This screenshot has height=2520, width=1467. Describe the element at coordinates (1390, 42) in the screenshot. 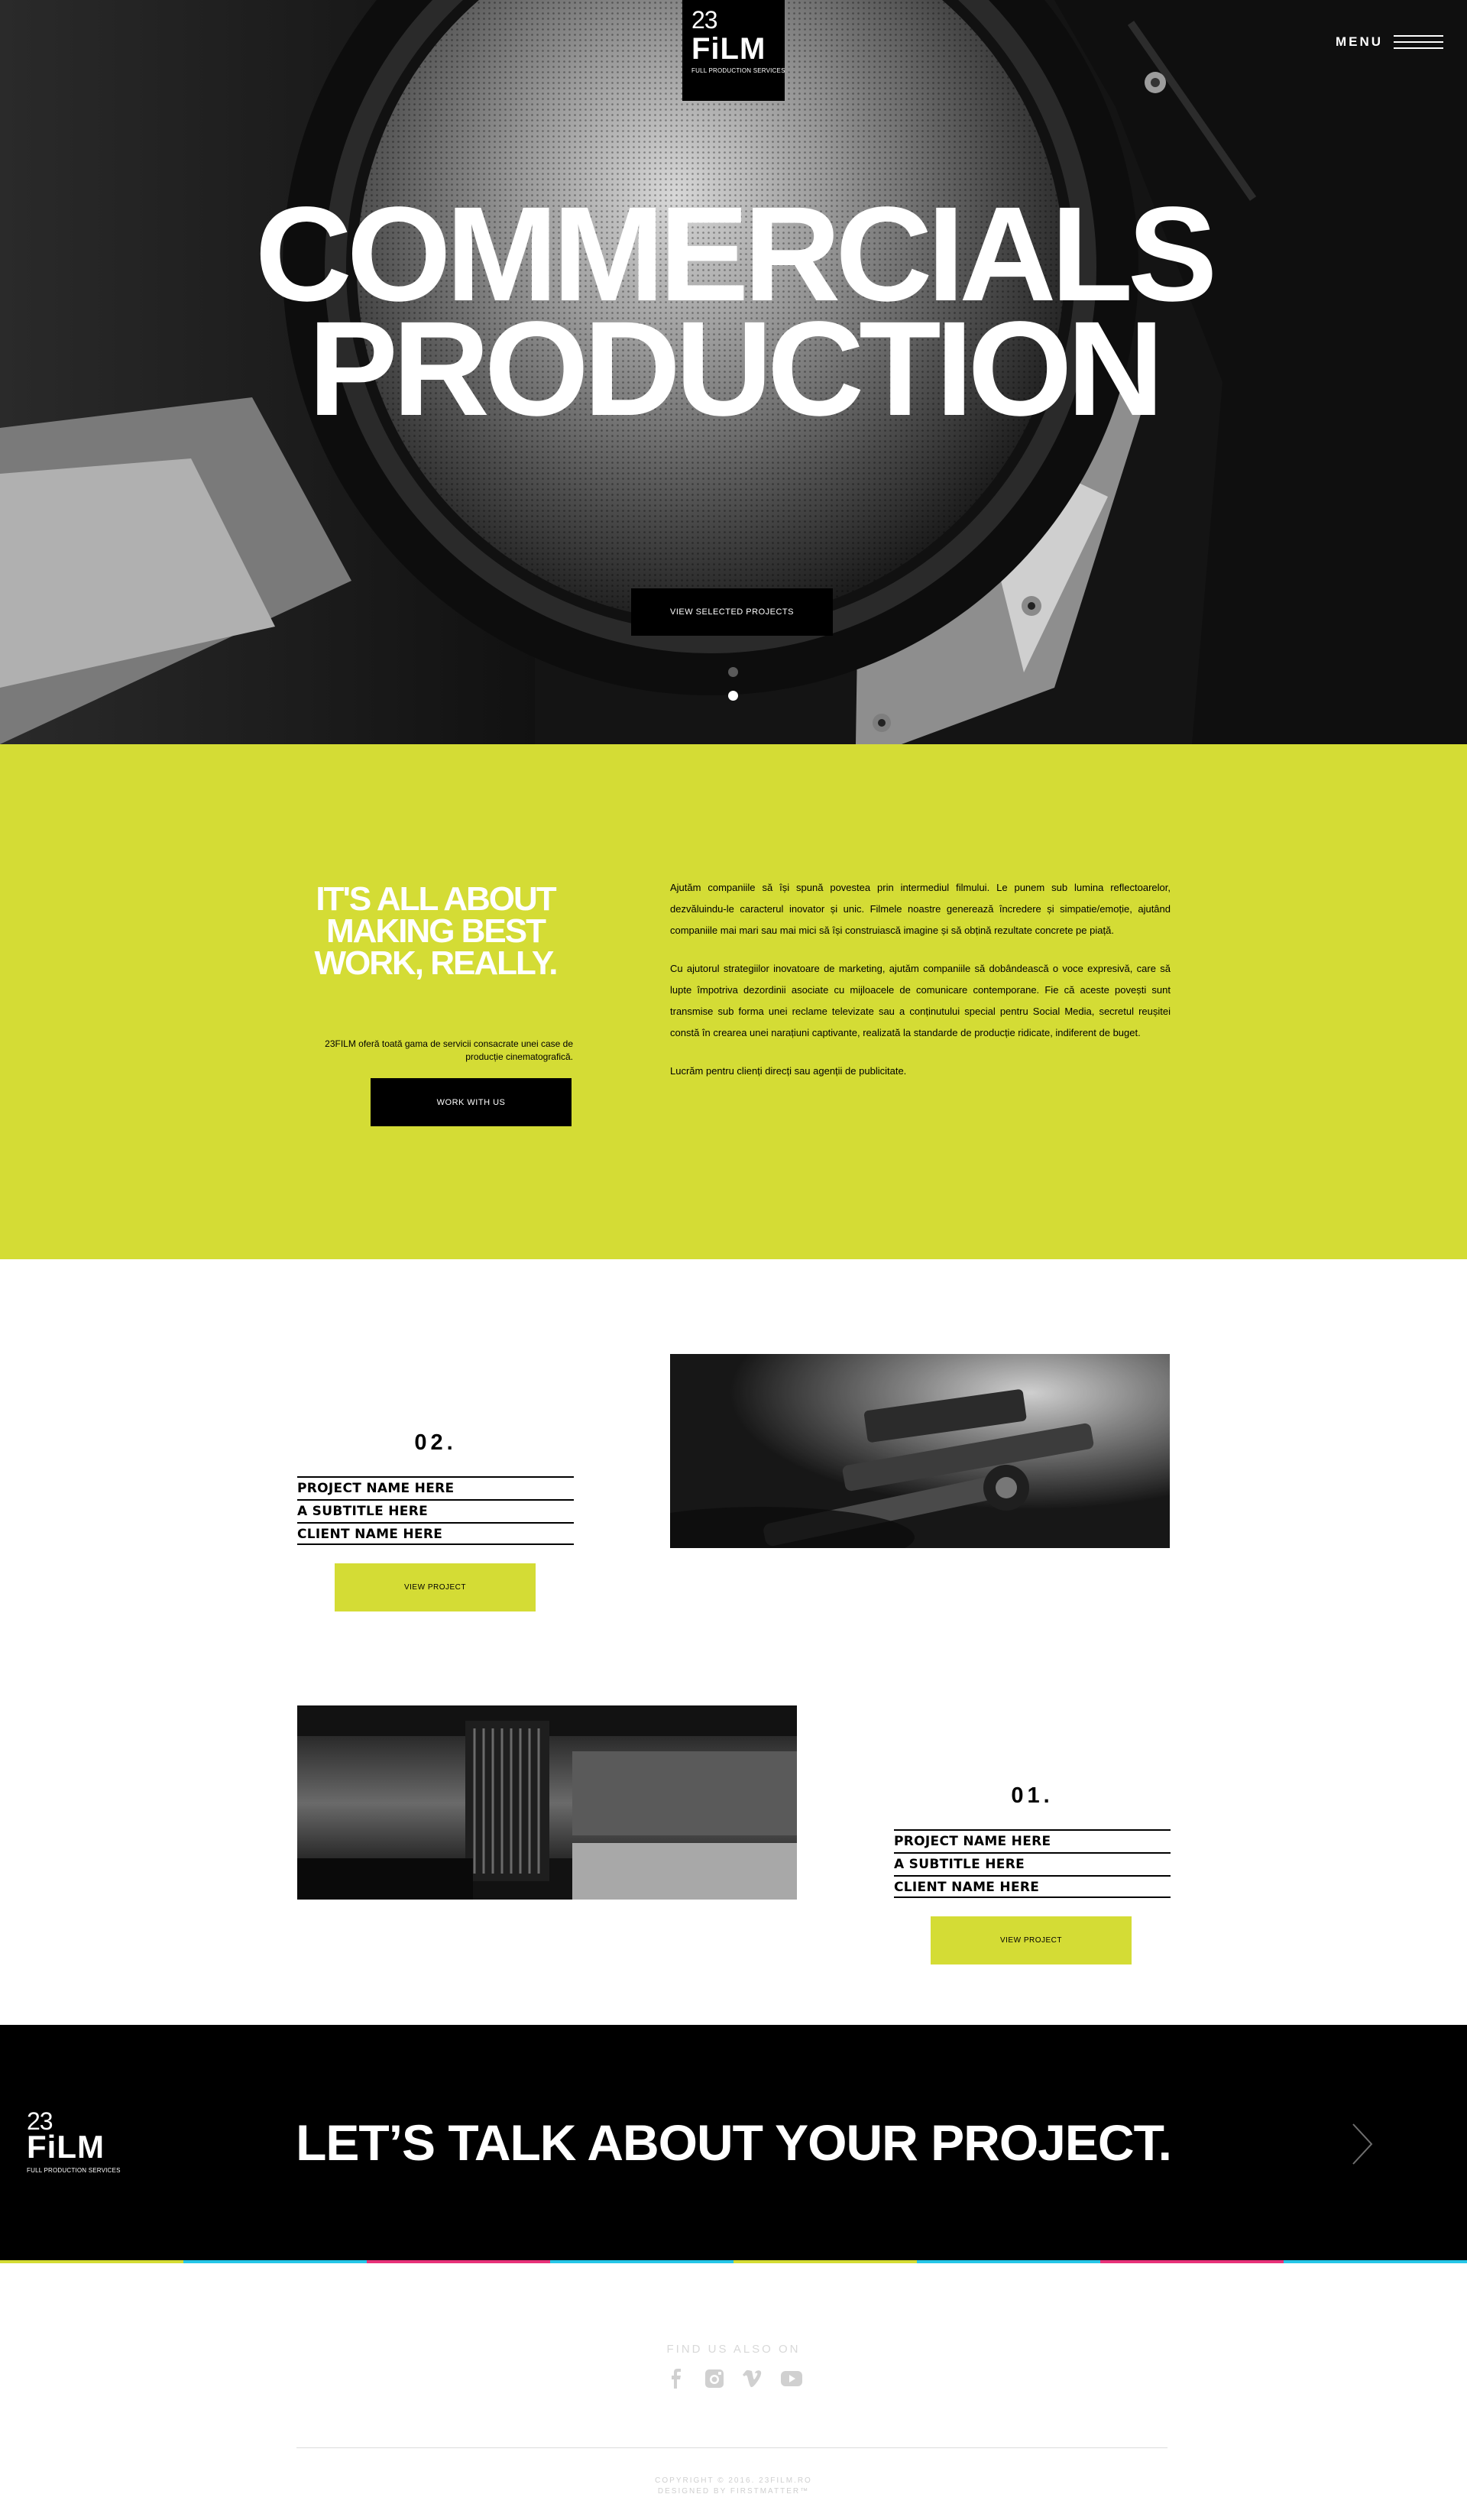

I see `menu-toggle: MENU` at that location.